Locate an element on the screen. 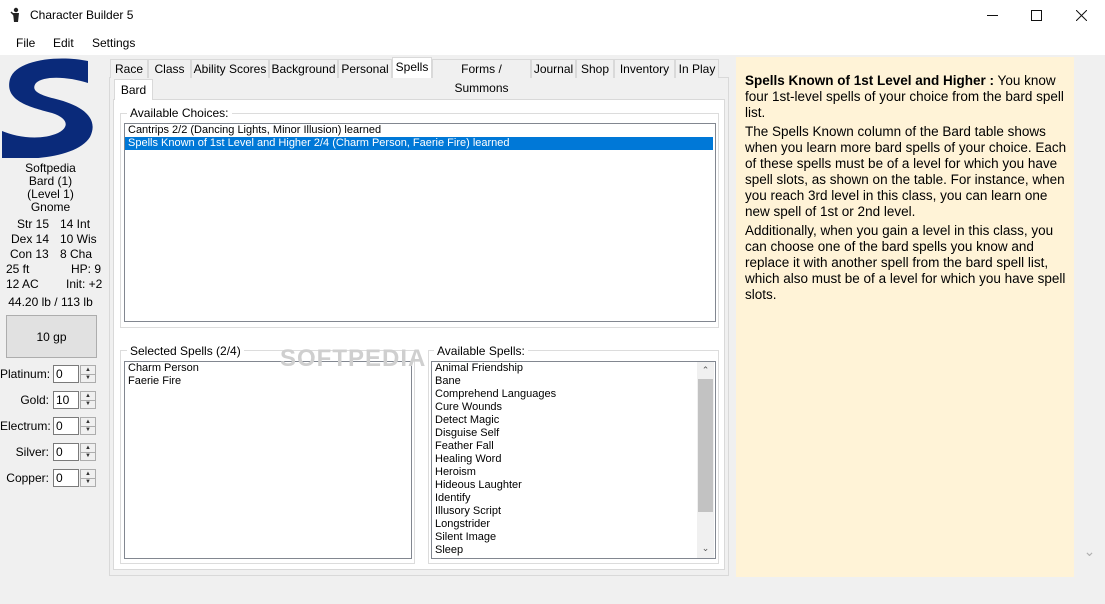 This screenshot has width=1105, height=604. copper-input: 0 is located at coordinates (66, 478).